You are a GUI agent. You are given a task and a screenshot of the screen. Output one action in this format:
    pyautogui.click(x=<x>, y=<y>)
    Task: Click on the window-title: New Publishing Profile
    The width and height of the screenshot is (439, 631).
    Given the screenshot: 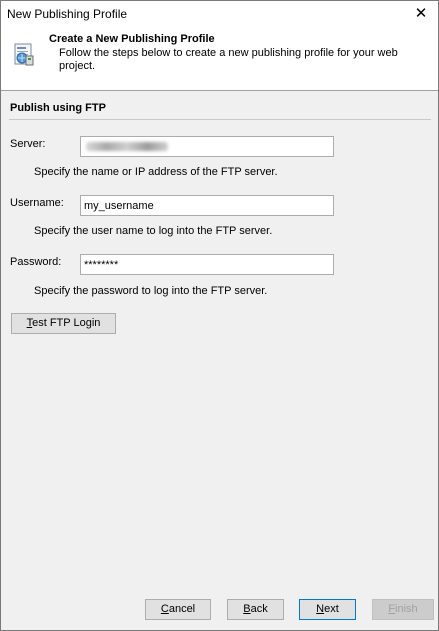 What is the action you would take?
    pyautogui.click(x=67, y=14)
    